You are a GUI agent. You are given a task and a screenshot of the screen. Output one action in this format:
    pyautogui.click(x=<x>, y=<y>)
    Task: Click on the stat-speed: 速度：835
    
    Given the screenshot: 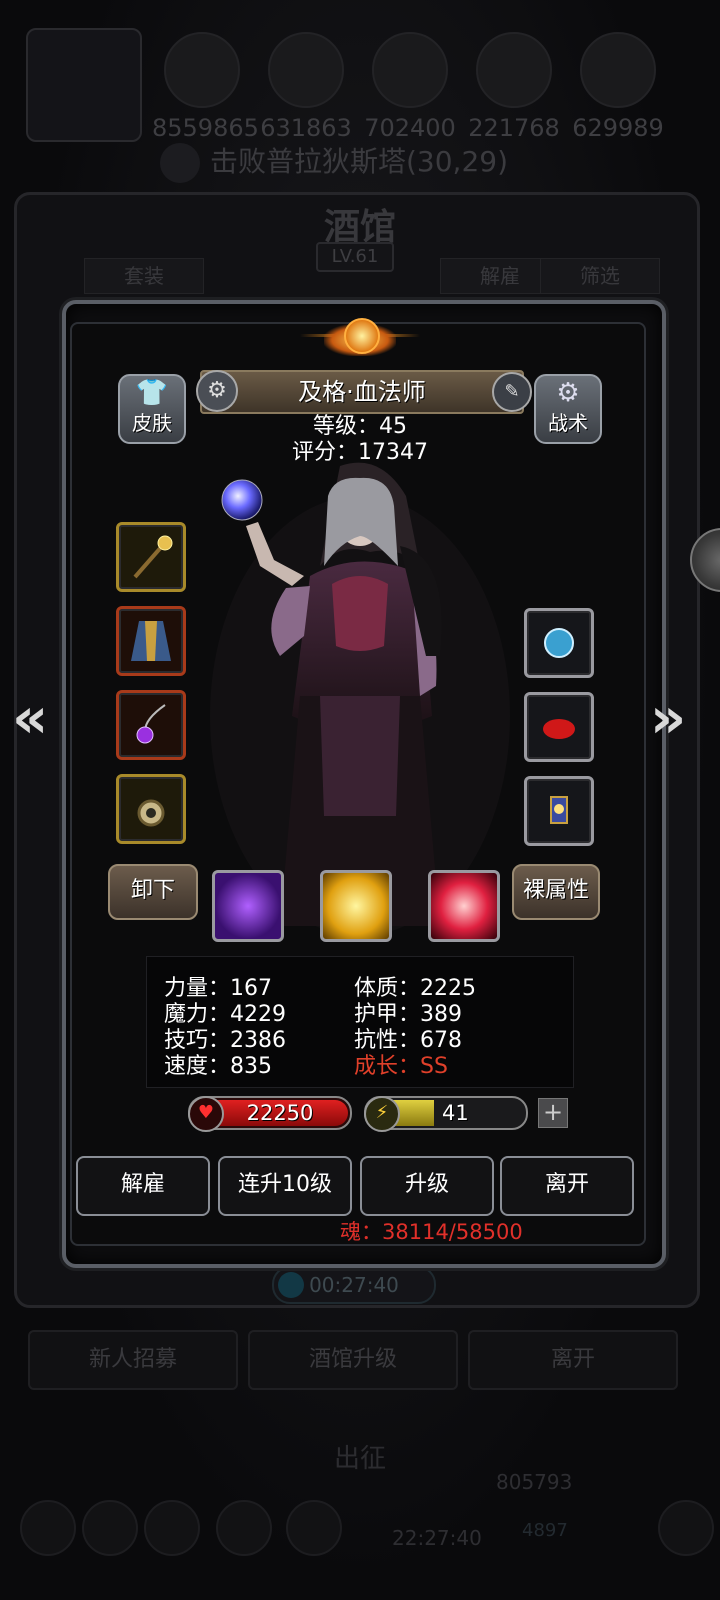 What is the action you would take?
    pyautogui.click(x=218, y=1066)
    